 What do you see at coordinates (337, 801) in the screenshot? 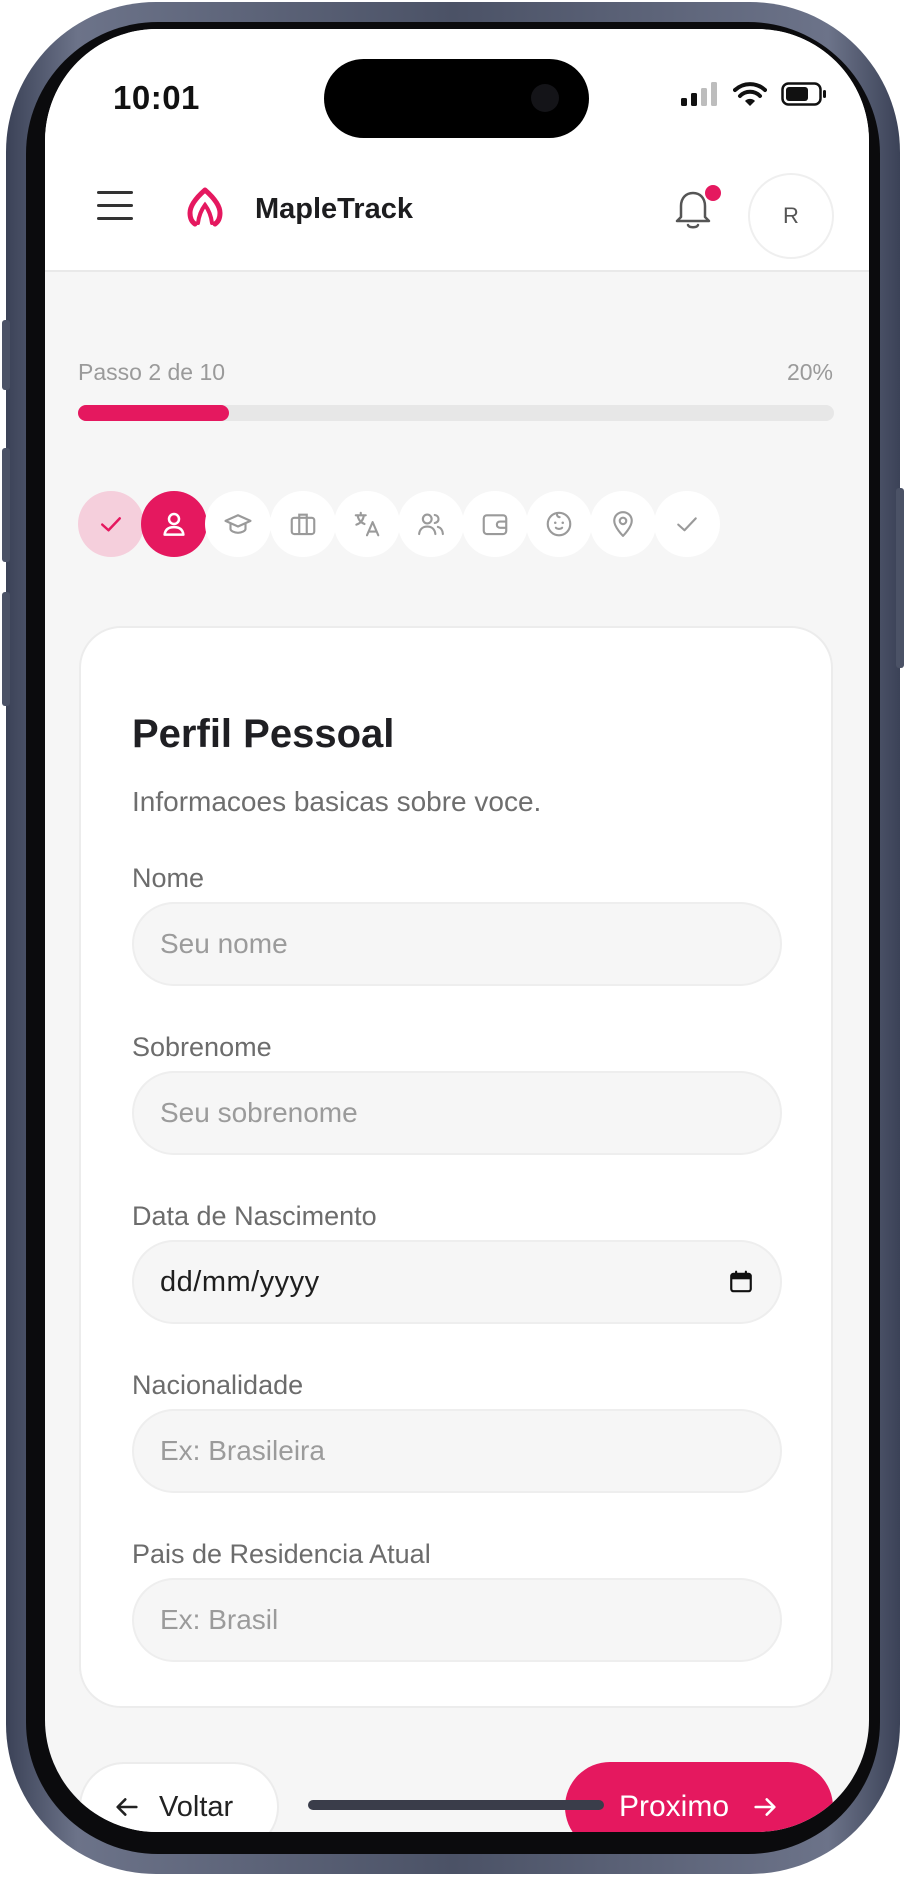
I see `form-description: Informacoes basicas sobre voce.` at bounding box center [337, 801].